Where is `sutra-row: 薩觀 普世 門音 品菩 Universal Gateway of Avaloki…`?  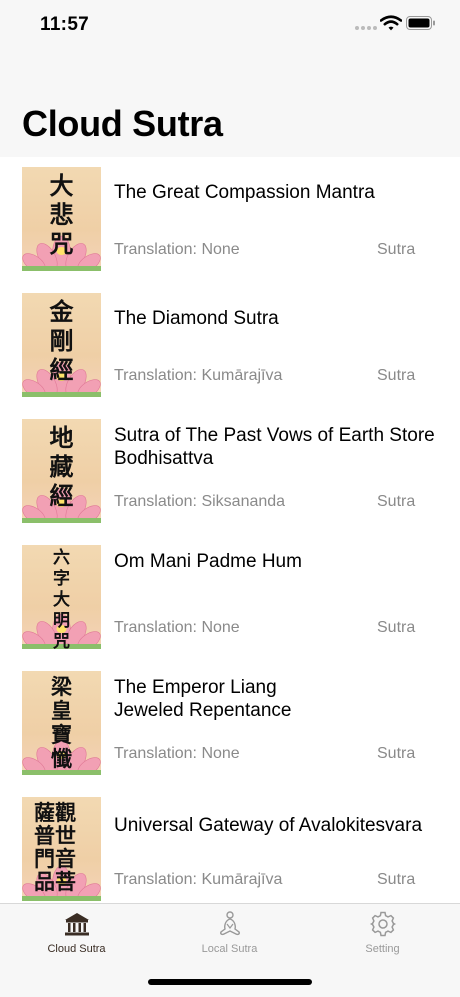
sutra-row: 薩觀 普世 門音 品菩 Universal Gateway of Avaloki… is located at coordinates (230, 845).